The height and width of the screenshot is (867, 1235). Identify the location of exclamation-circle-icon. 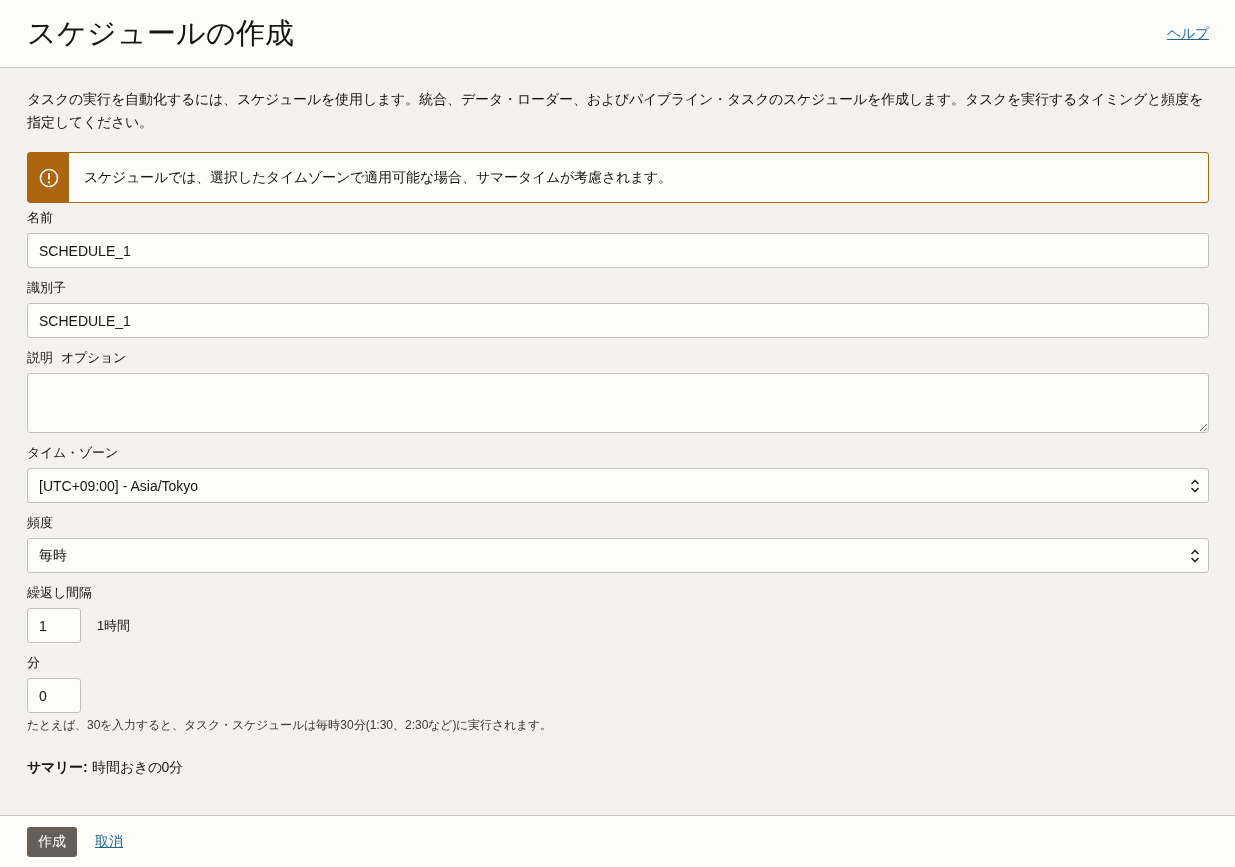
(48, 177).